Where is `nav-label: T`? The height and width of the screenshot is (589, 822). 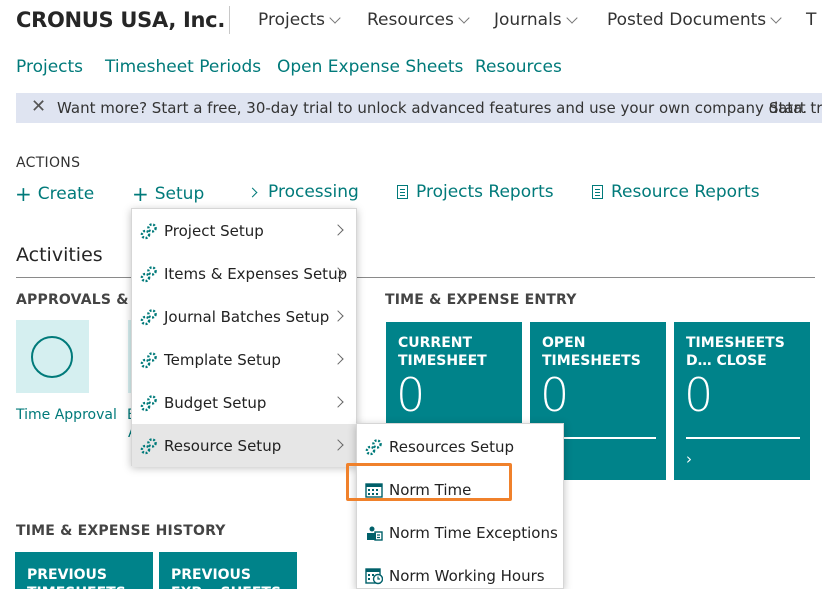
nav-label: T is located at coordinates (811, 20).